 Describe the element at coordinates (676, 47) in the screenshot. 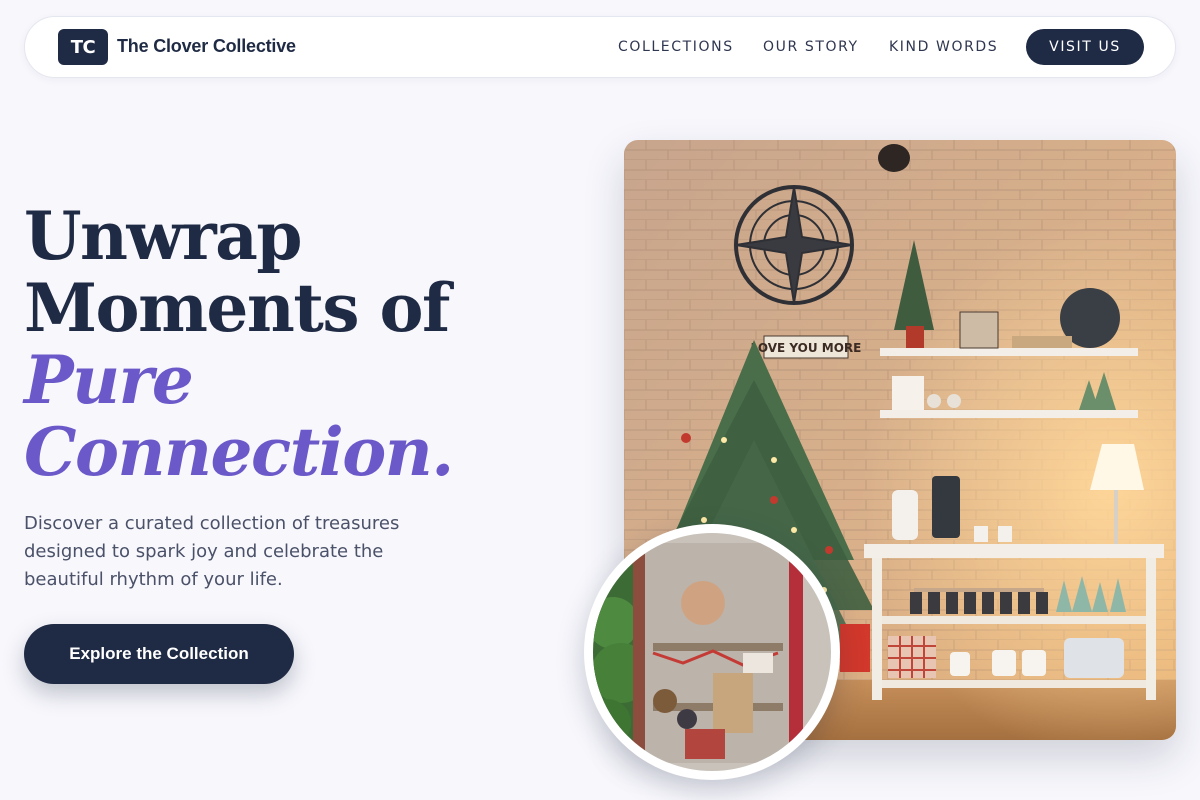

I see `nav-link-collections: COLLECTIONS` at that location.